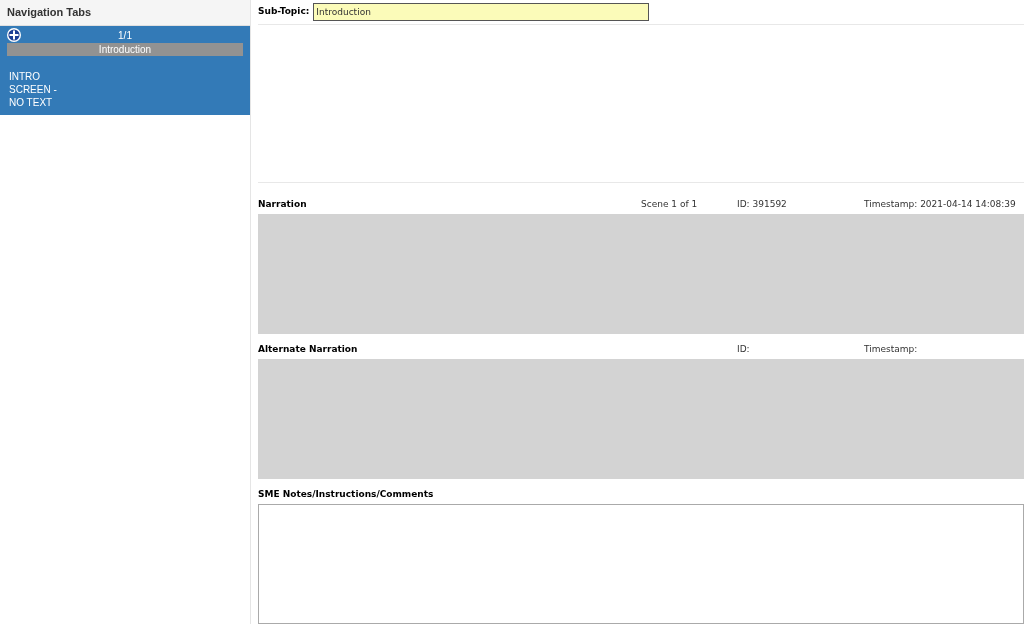  Describe the element at coordinates (669, 204) in the screenshot. I see `scene-counter: Scene 1 of 1` at that location.